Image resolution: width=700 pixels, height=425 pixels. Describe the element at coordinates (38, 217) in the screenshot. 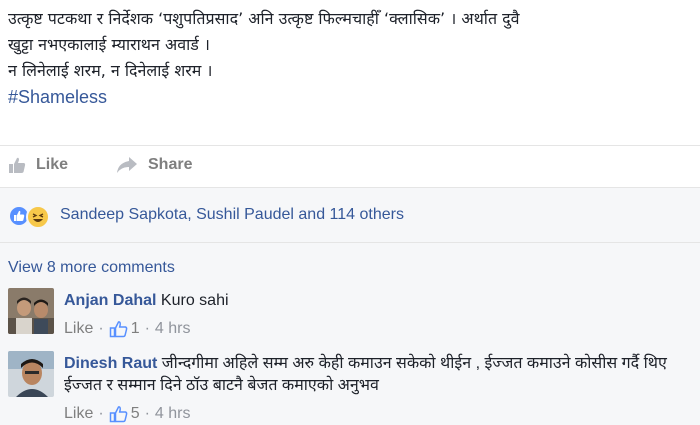

I see `haha-reaction-icon` at that location.